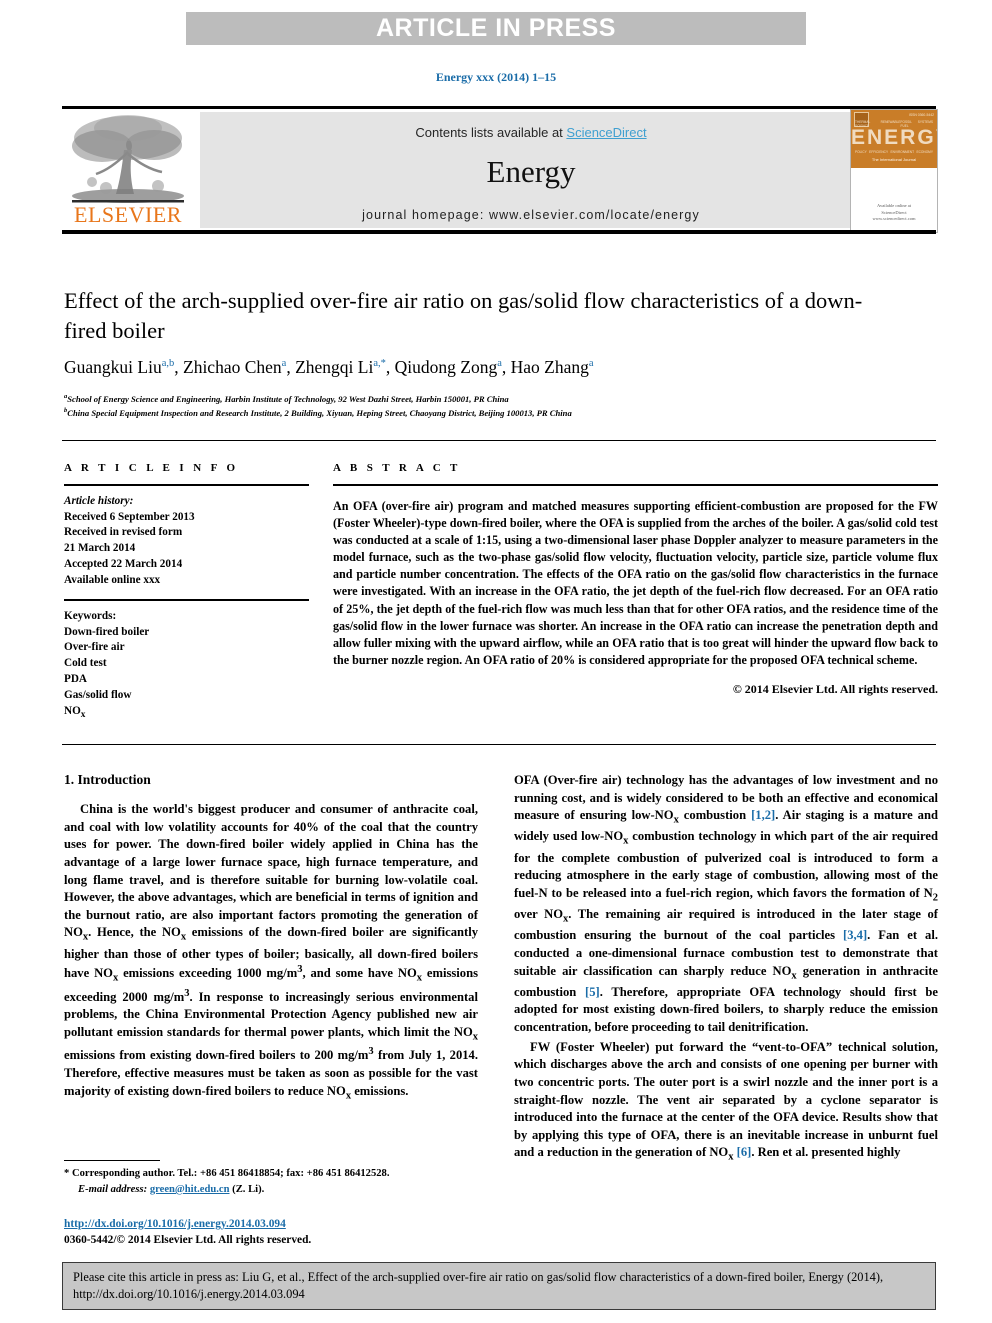  What do you see at coordinates (635, 485) in the screenshot?
I see `abstract-divider` at bounding box center [635, 485].